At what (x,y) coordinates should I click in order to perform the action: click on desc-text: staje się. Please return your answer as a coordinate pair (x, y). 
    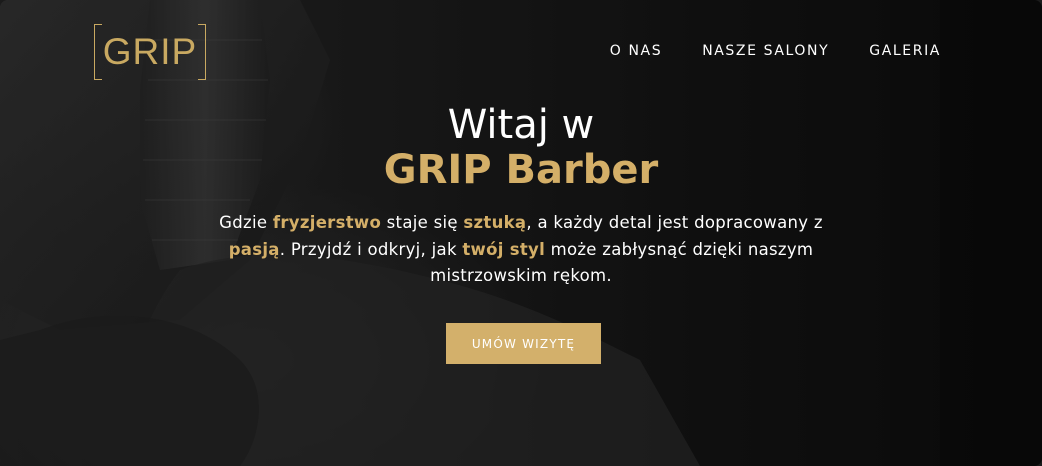
    Looking at the image, I should click on (422, 222).